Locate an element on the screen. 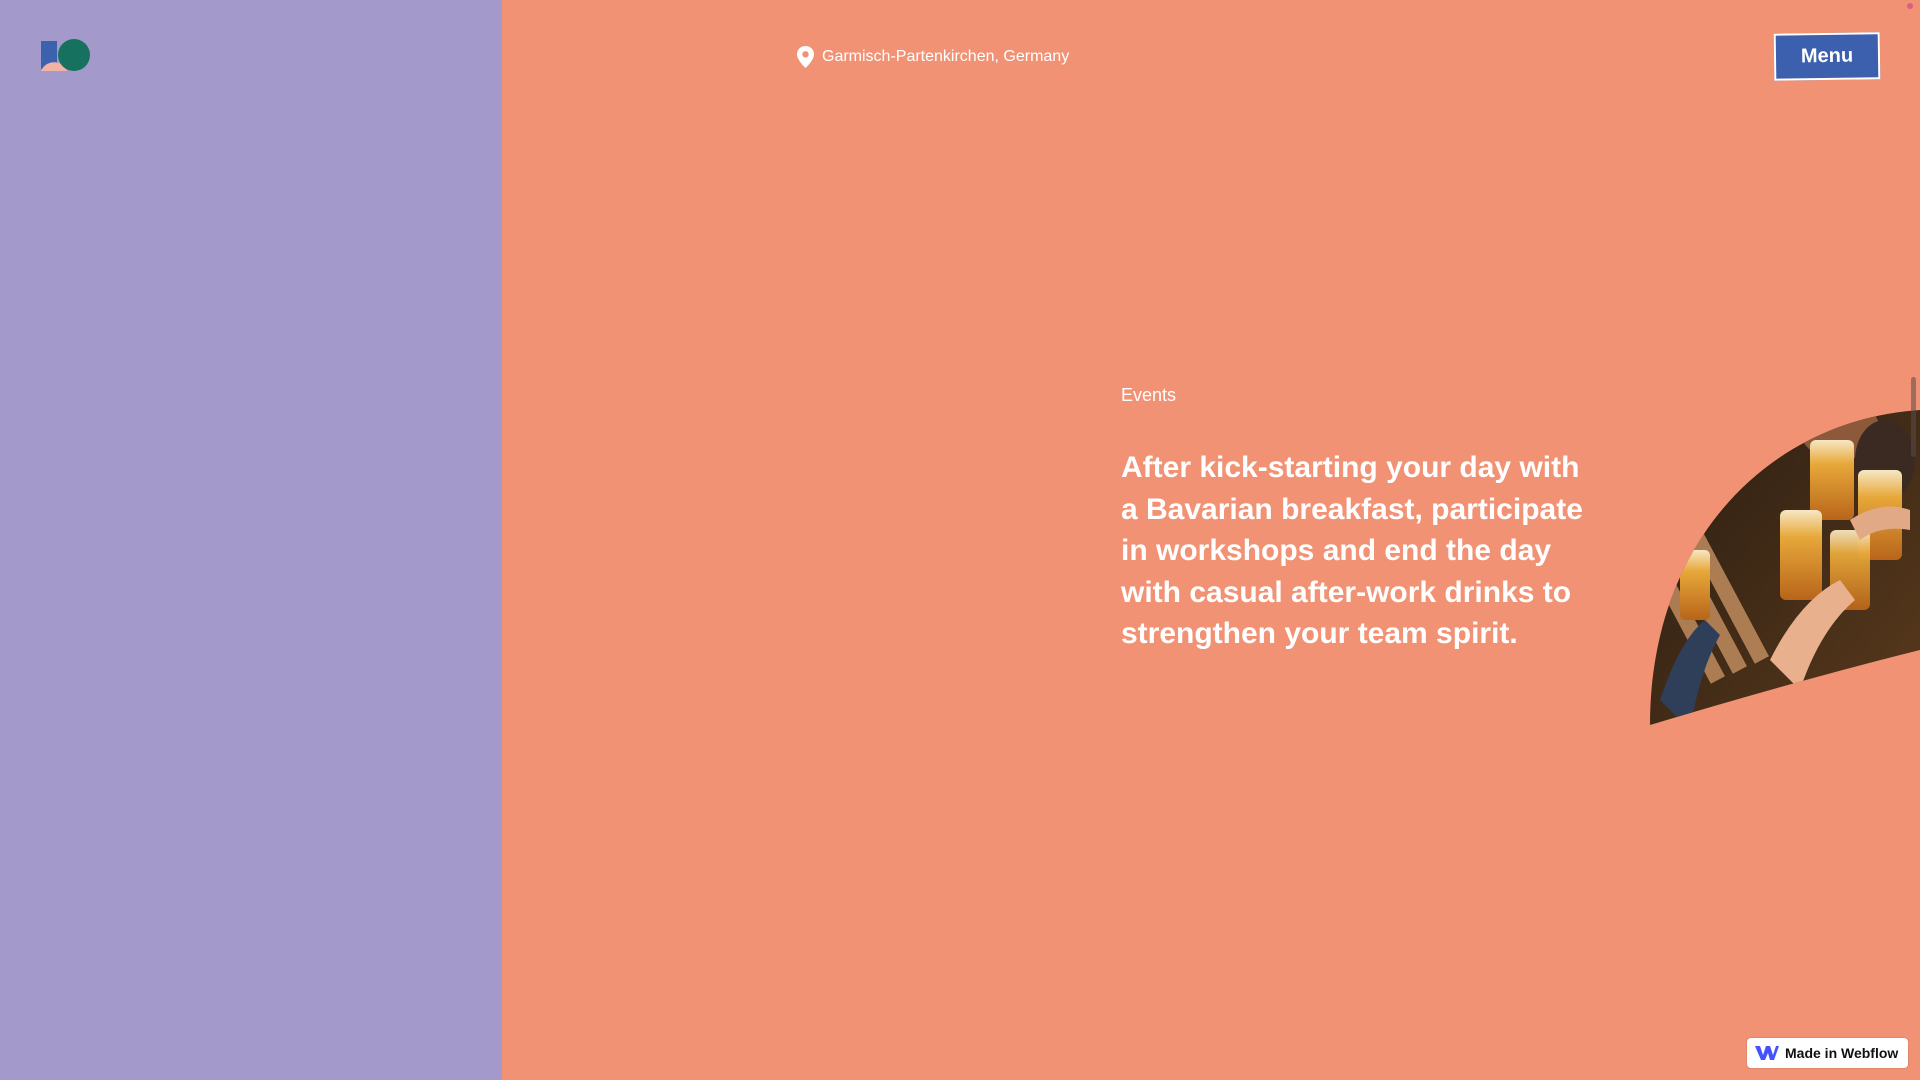 Image resolution: width=1920 pixels, height=1080 pixels. menu-button: Menu is located at coordinates (1827, 56).